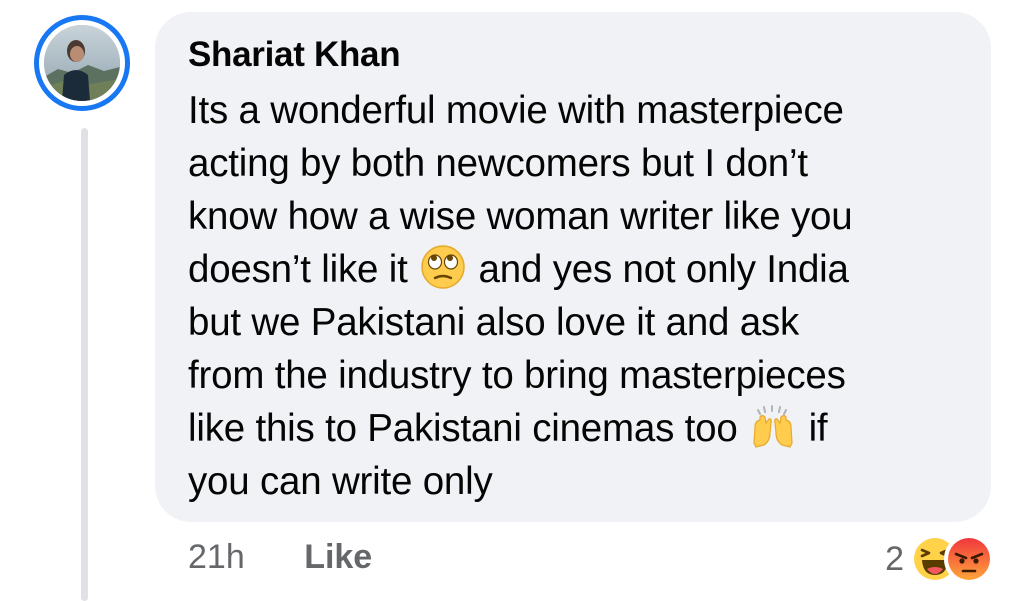 The width and height of the screenshot is (1024, 601). Describe the element at coordinates (516, 110) in the screenshot. I see `comment-line-text: Its a wonderful movie with masterpiece` at that location.